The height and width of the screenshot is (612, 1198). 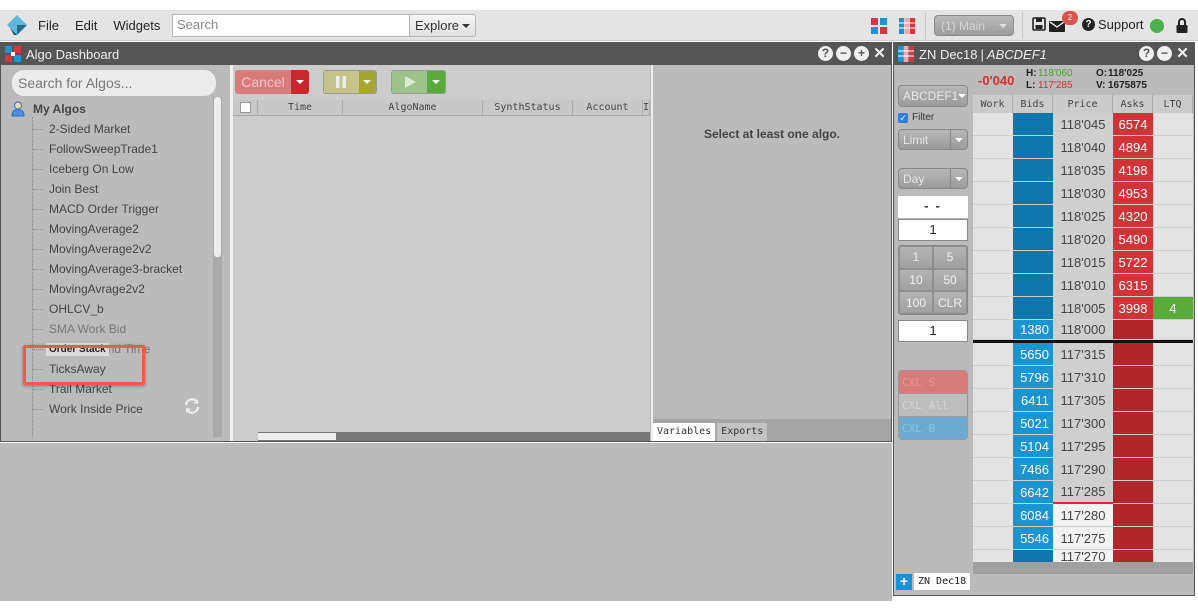 I want to click on algo-item: FollowSweepTrade1, so click(x=107, y=149).